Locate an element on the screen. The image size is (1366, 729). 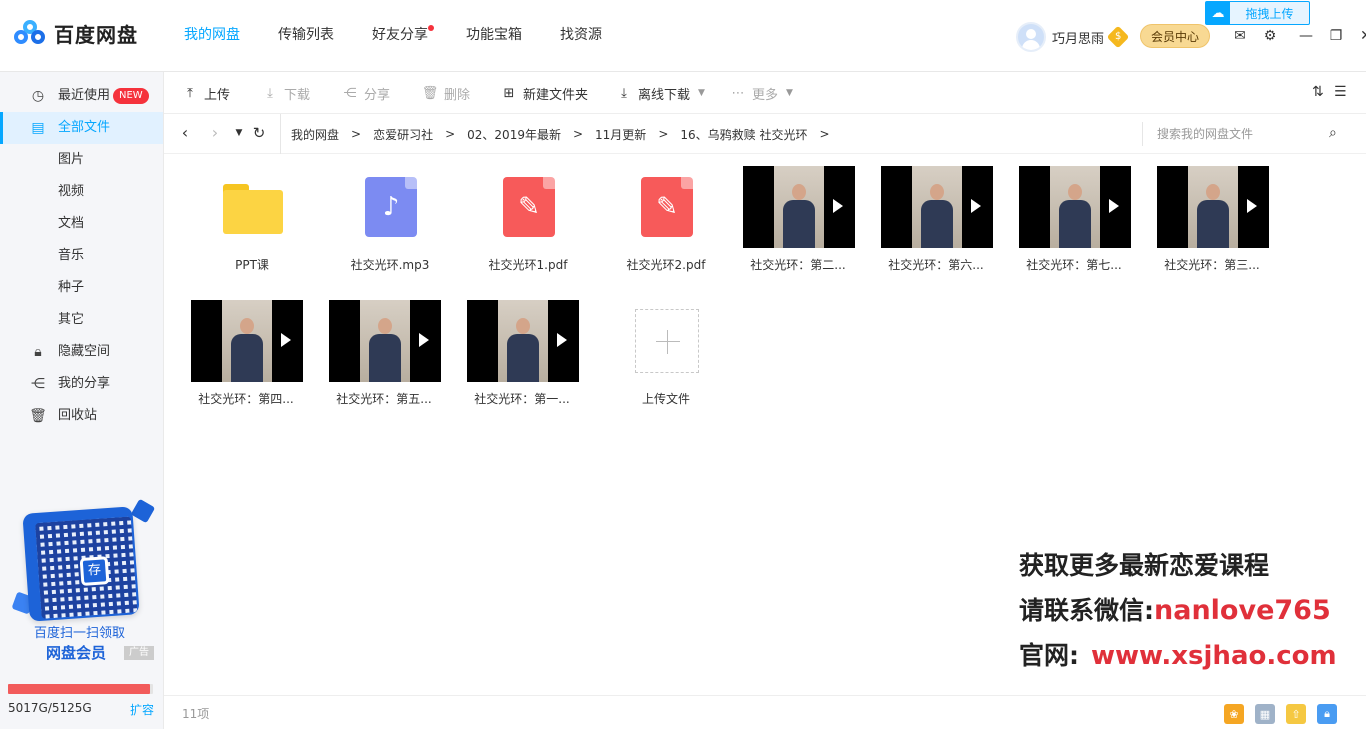
sidebar-item-torrents: 种子 is located at coordinates (81, 288).